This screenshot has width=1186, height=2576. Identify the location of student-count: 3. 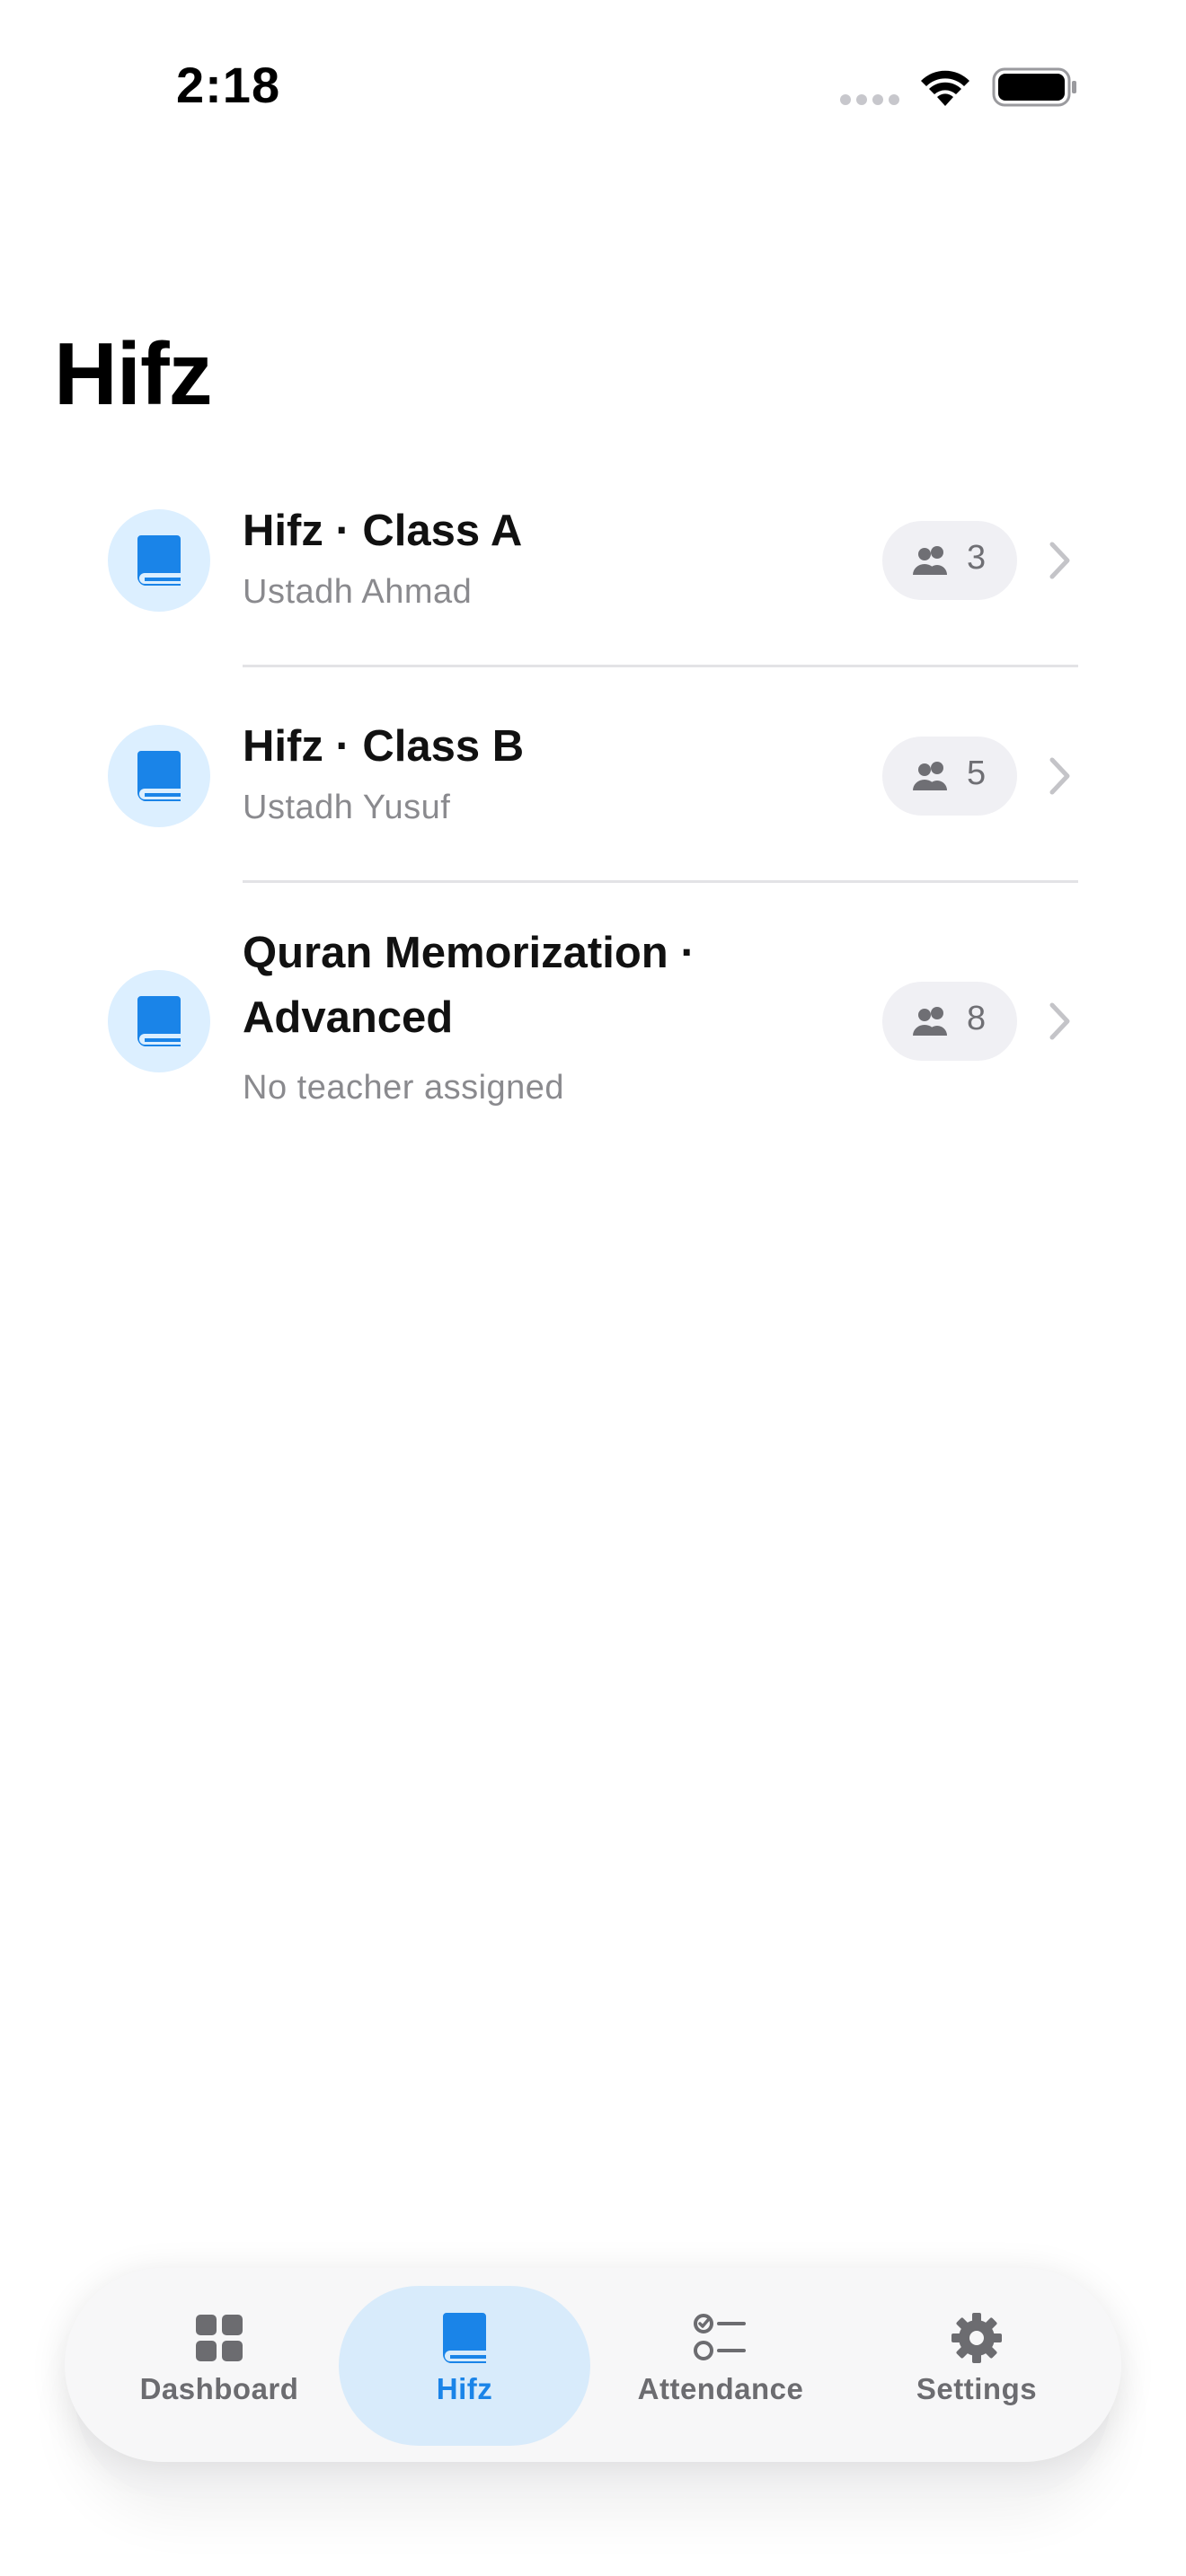
(977, 558).